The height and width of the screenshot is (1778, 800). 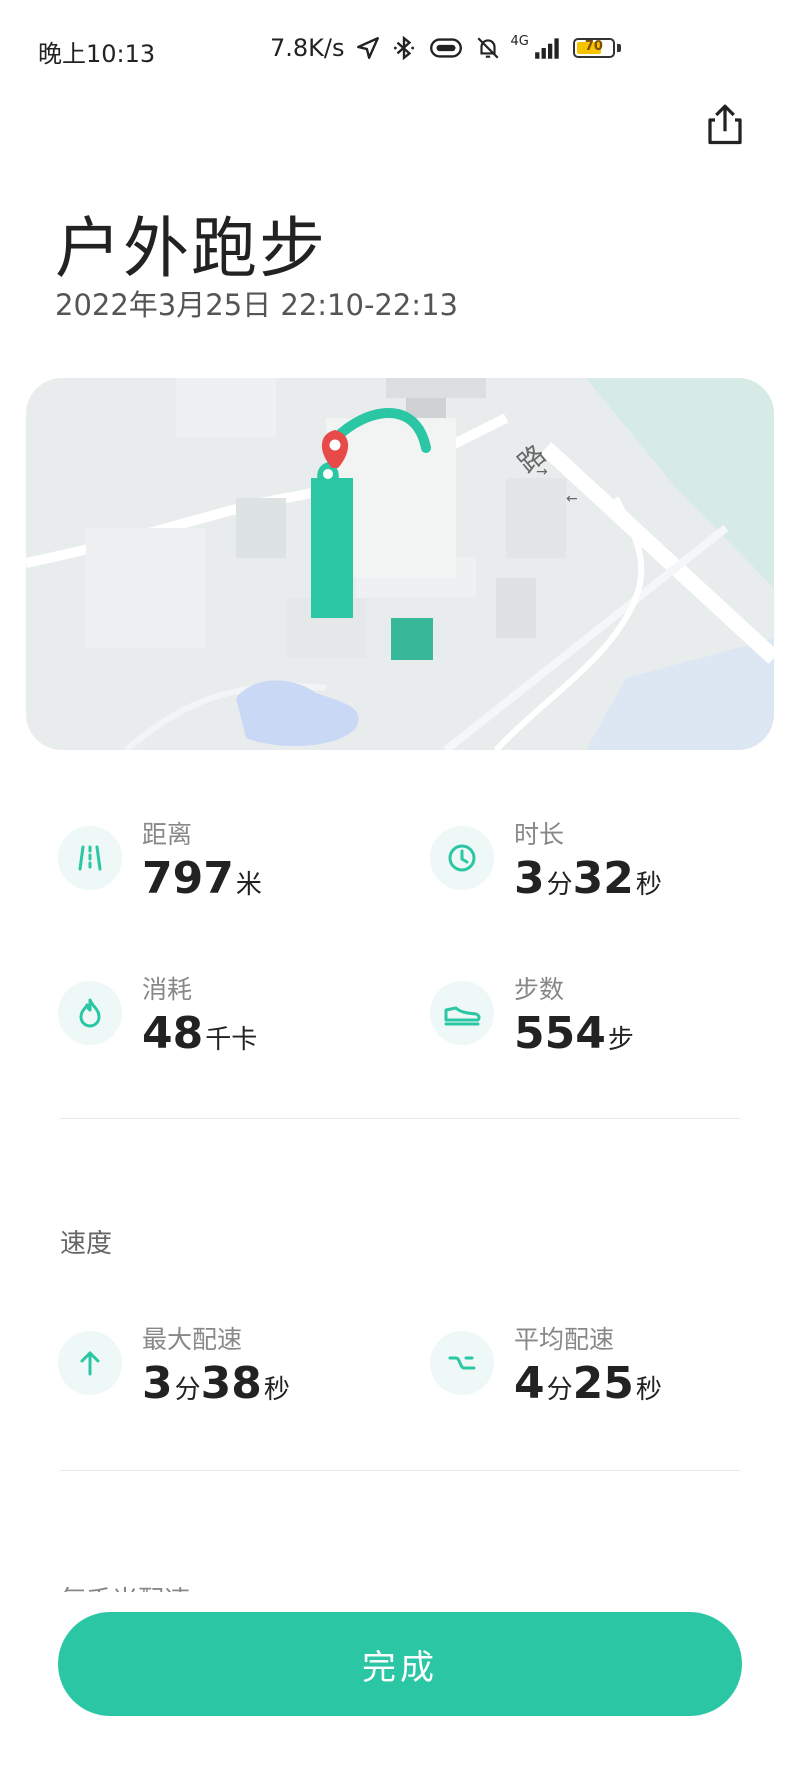 What do you see at coordinates (167, 989) in the screenshot?
I see `stat-label: 消耗` at bounding box center [167, 989].